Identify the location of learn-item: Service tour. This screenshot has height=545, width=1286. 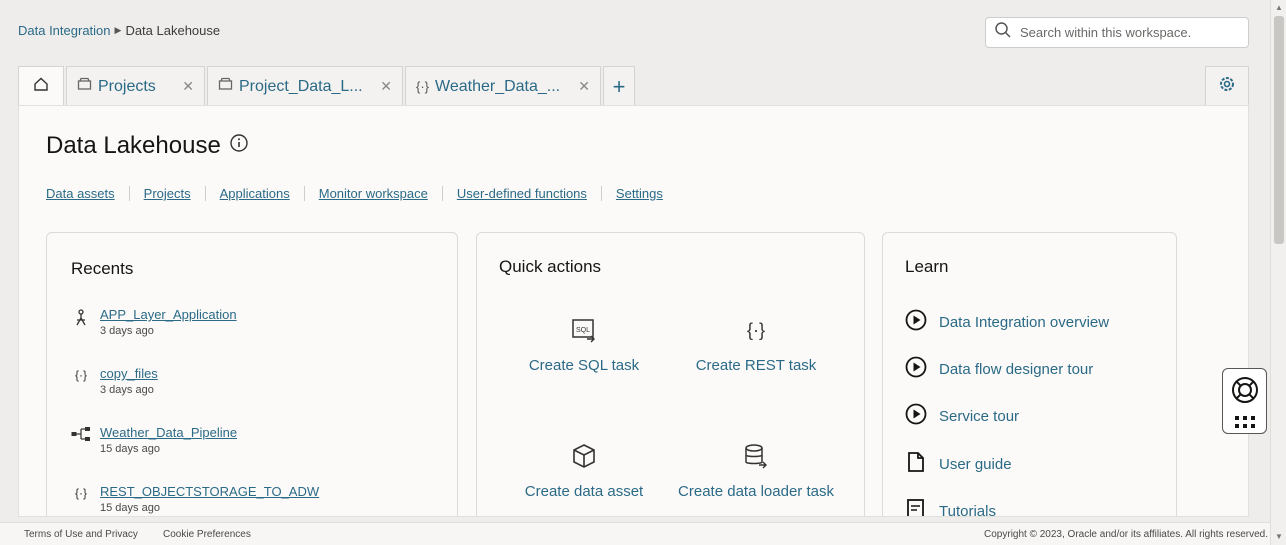
(962, 416).